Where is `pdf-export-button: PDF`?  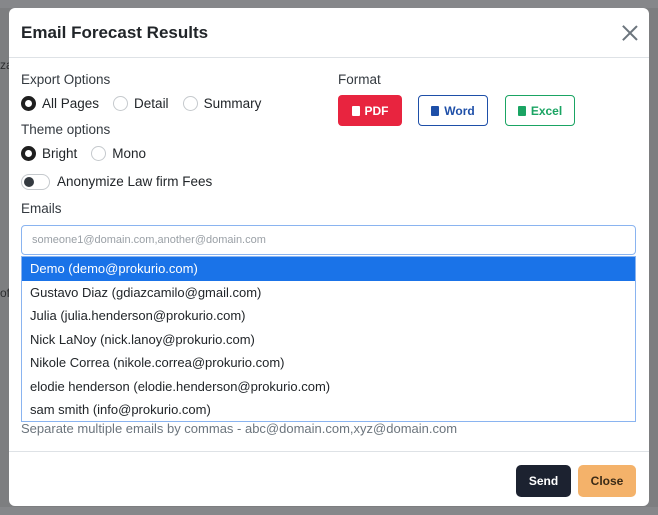
pdf-export-button: PDF is located at coordinates (370, 110).